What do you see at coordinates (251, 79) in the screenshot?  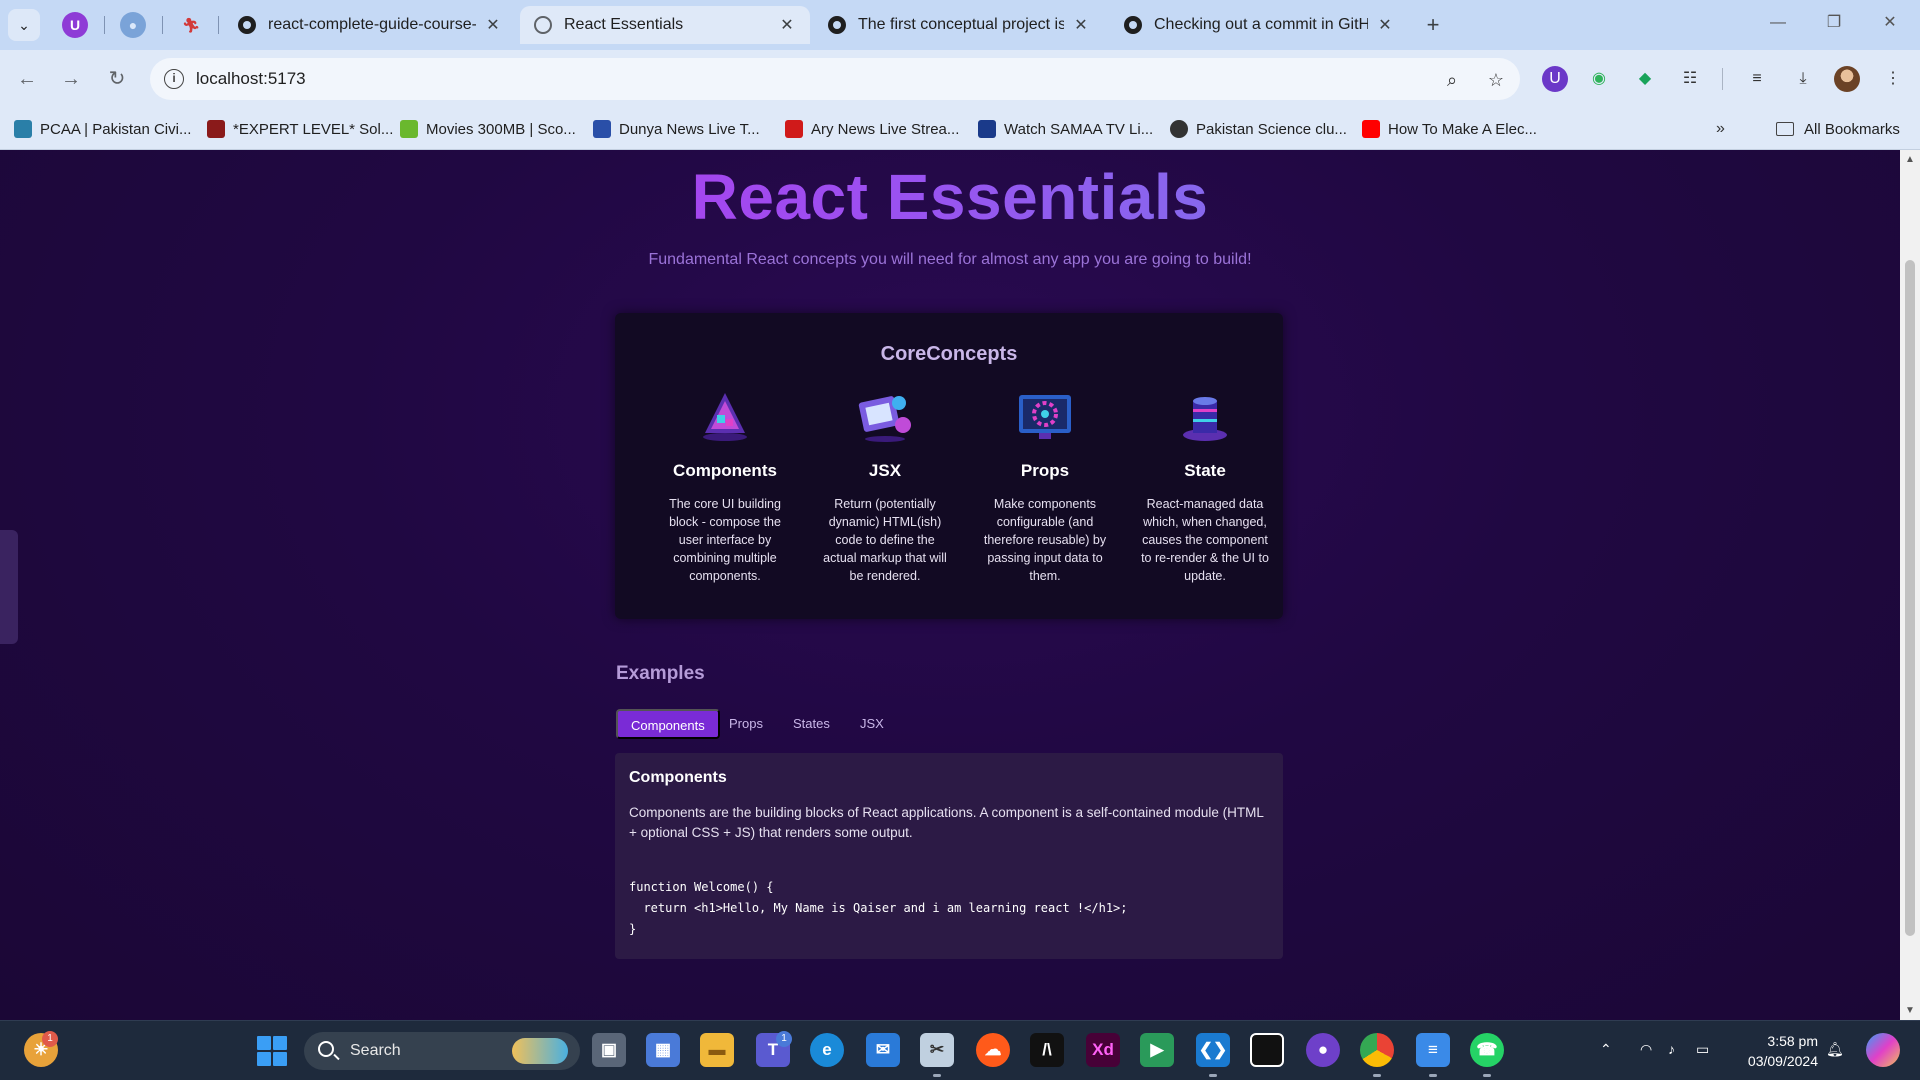 I see `url-text: localhost:5173` at bounding box center [251, 79].